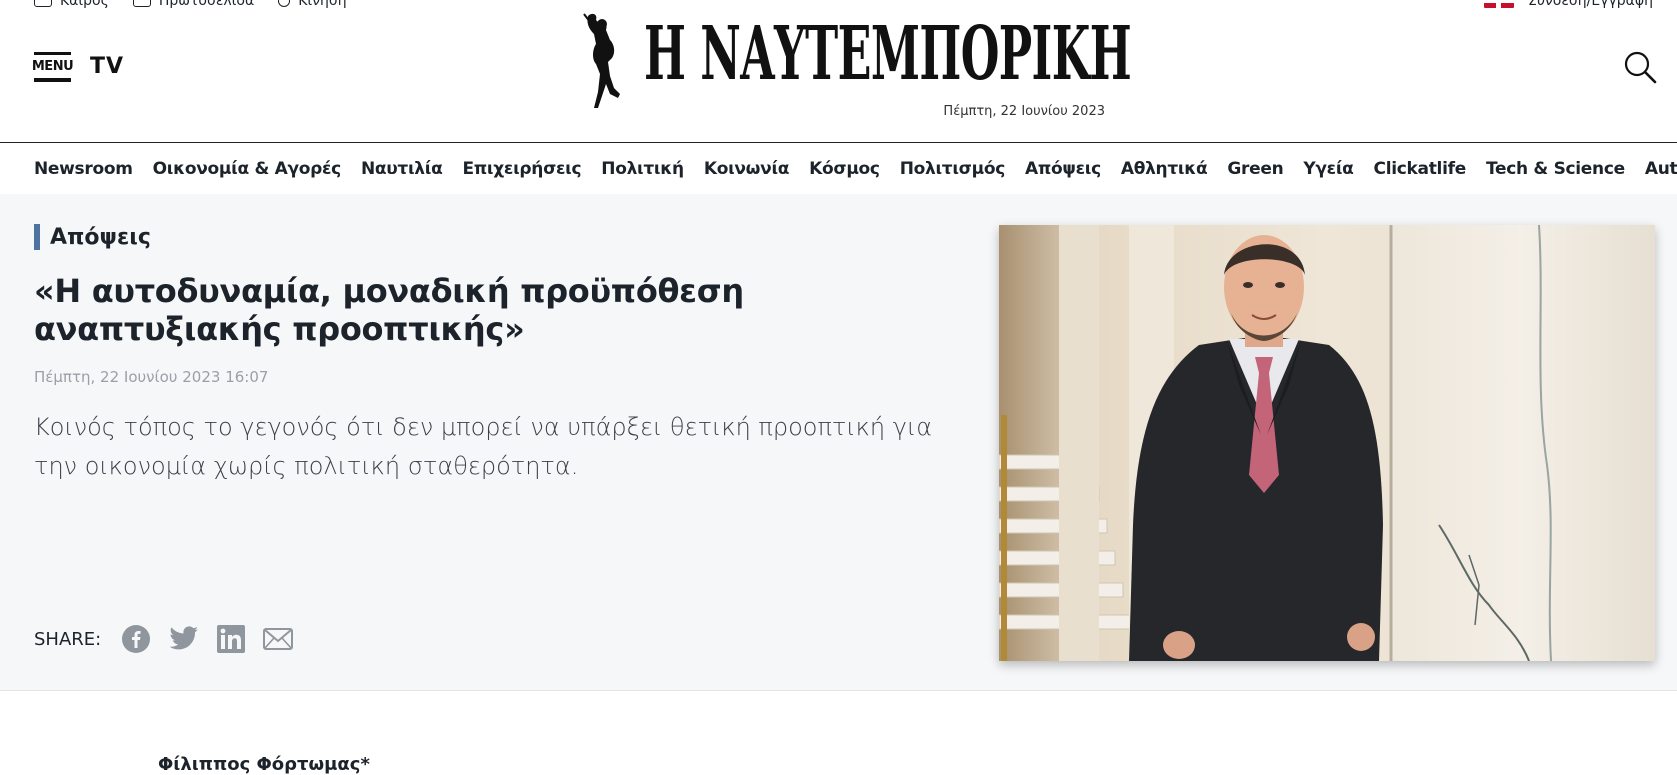 This screenshot has height=775, width=1677. Describe the element at coordinates (141, 3) in the screenshot. I see `newspaper-icon` at that location.